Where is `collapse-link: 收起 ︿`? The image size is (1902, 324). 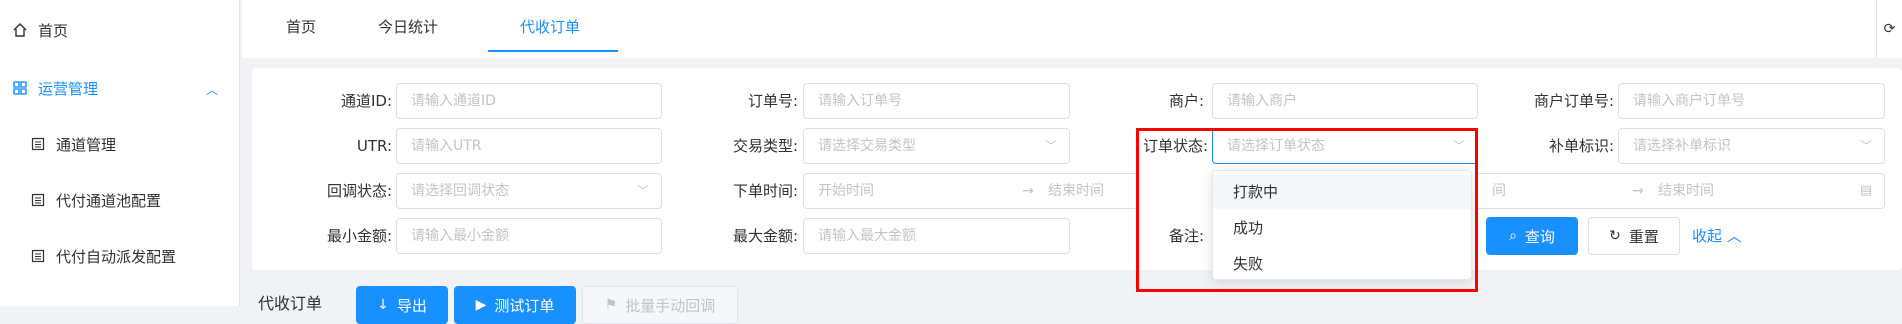 collapse-link: 收起 ︿ is located at coordinates (1717, 236).